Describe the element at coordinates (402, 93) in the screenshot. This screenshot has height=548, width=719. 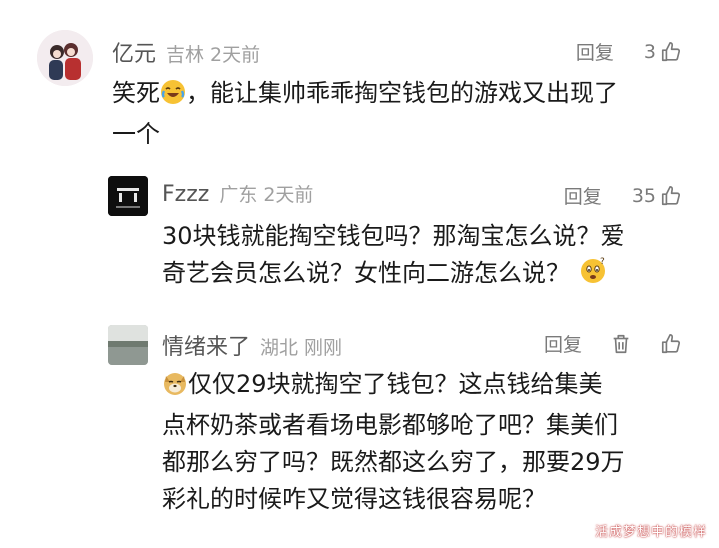
I see `comment-text-continued: ，能让集帅乖乖掏空钱包的游戏又出现了` at that location.